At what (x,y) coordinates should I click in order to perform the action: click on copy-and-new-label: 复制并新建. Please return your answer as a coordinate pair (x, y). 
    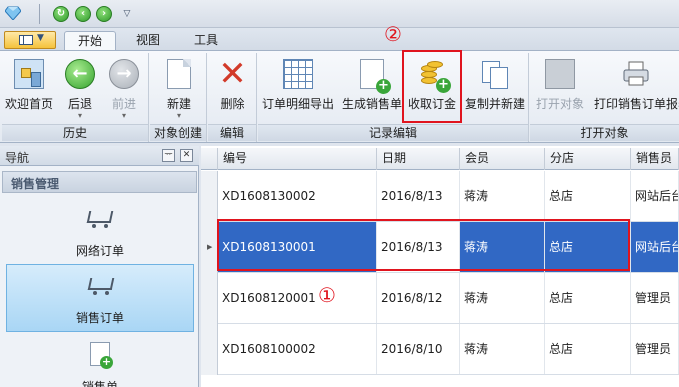
    Looking at the image, I should click on (494, 104).